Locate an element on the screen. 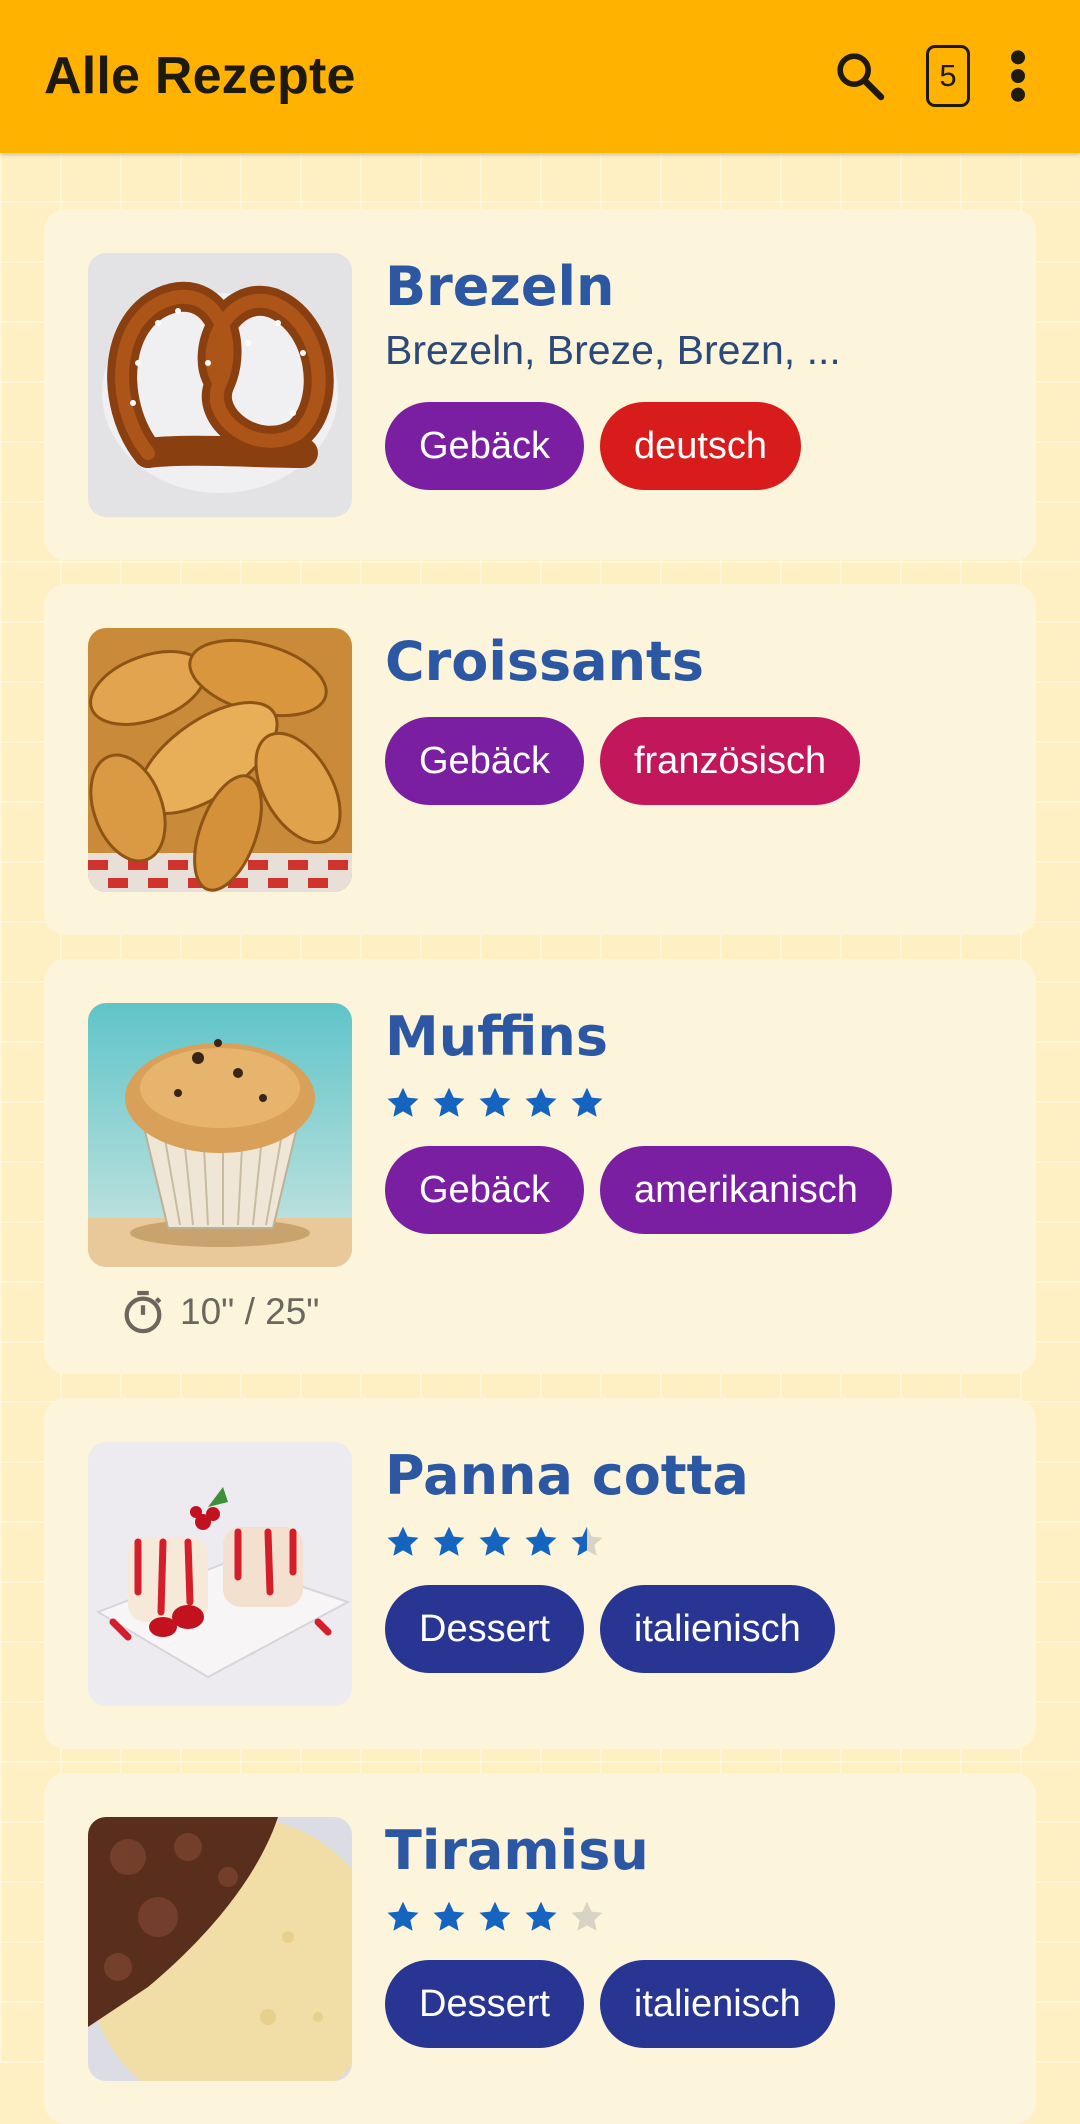 Image resolution: width=1080 pixels, height=2124 pixels. panna-cotta-image is located at coordinates (220, 1574).